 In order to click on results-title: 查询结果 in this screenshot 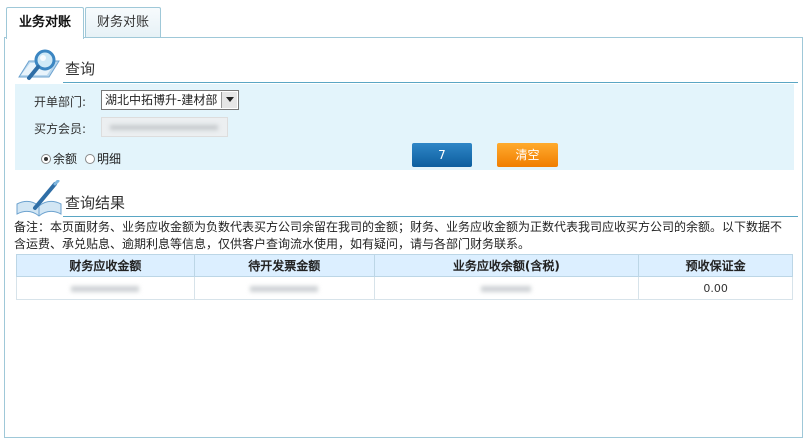, I will do `click(95, 203)`.